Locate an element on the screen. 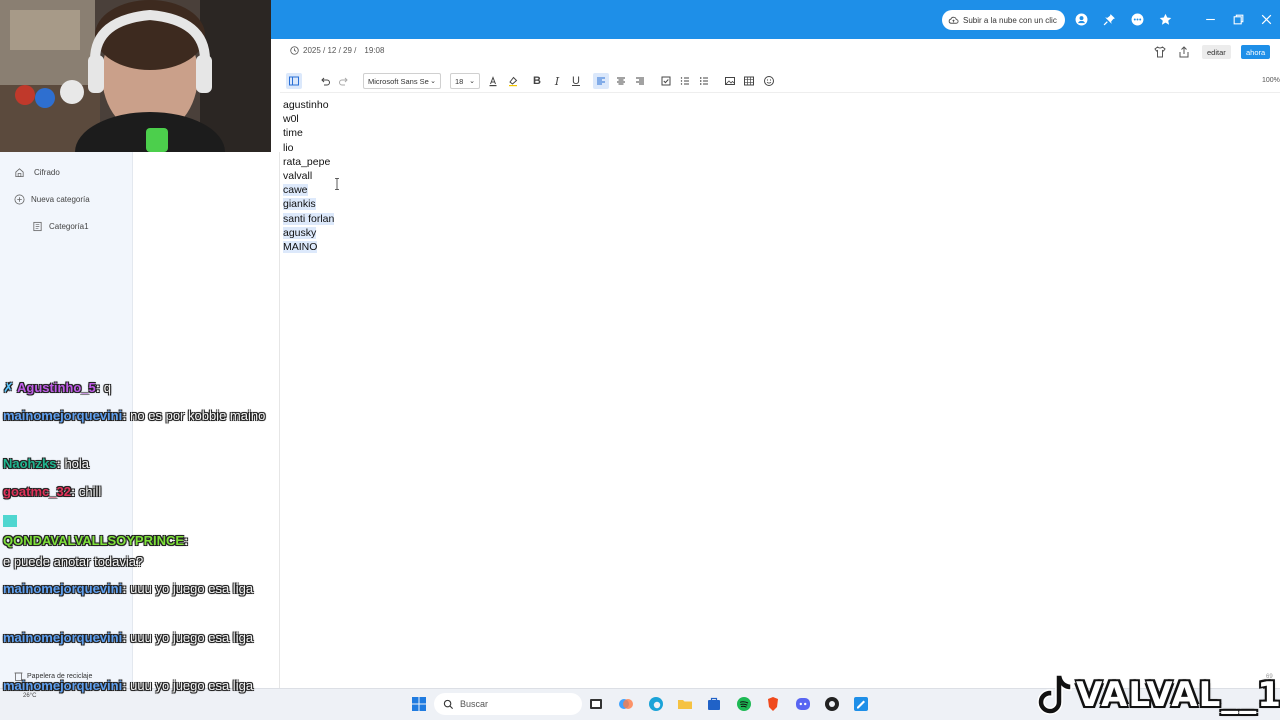 This screenshot has height=720, width=1280. text-line: agusky is located at coordinates (308, 233).